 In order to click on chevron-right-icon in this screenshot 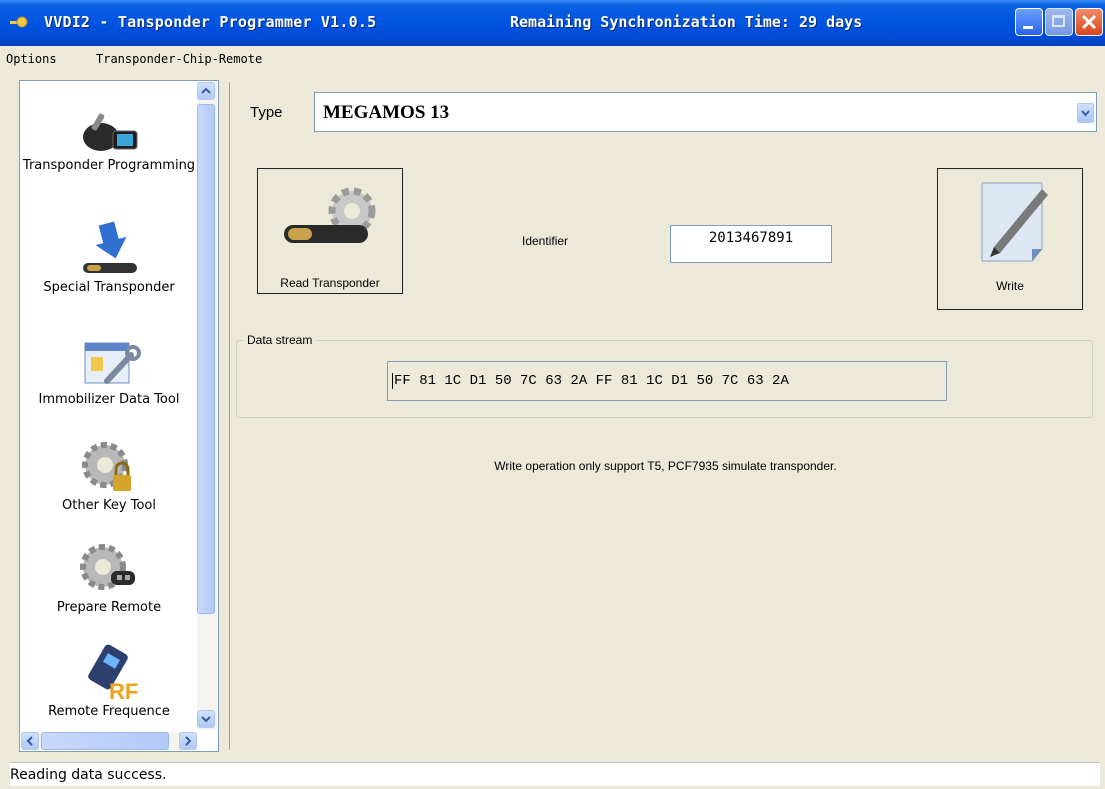, I will do `click(188, 741)`.